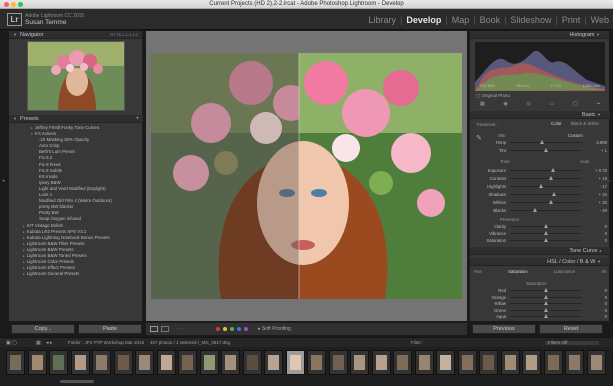 The height and width of the screenshot is (386, 613). What do you see at coordinates (530, 20) in the screenshot?
I see `module-slideshow: Slideshow` at bounding box center [530, 20].